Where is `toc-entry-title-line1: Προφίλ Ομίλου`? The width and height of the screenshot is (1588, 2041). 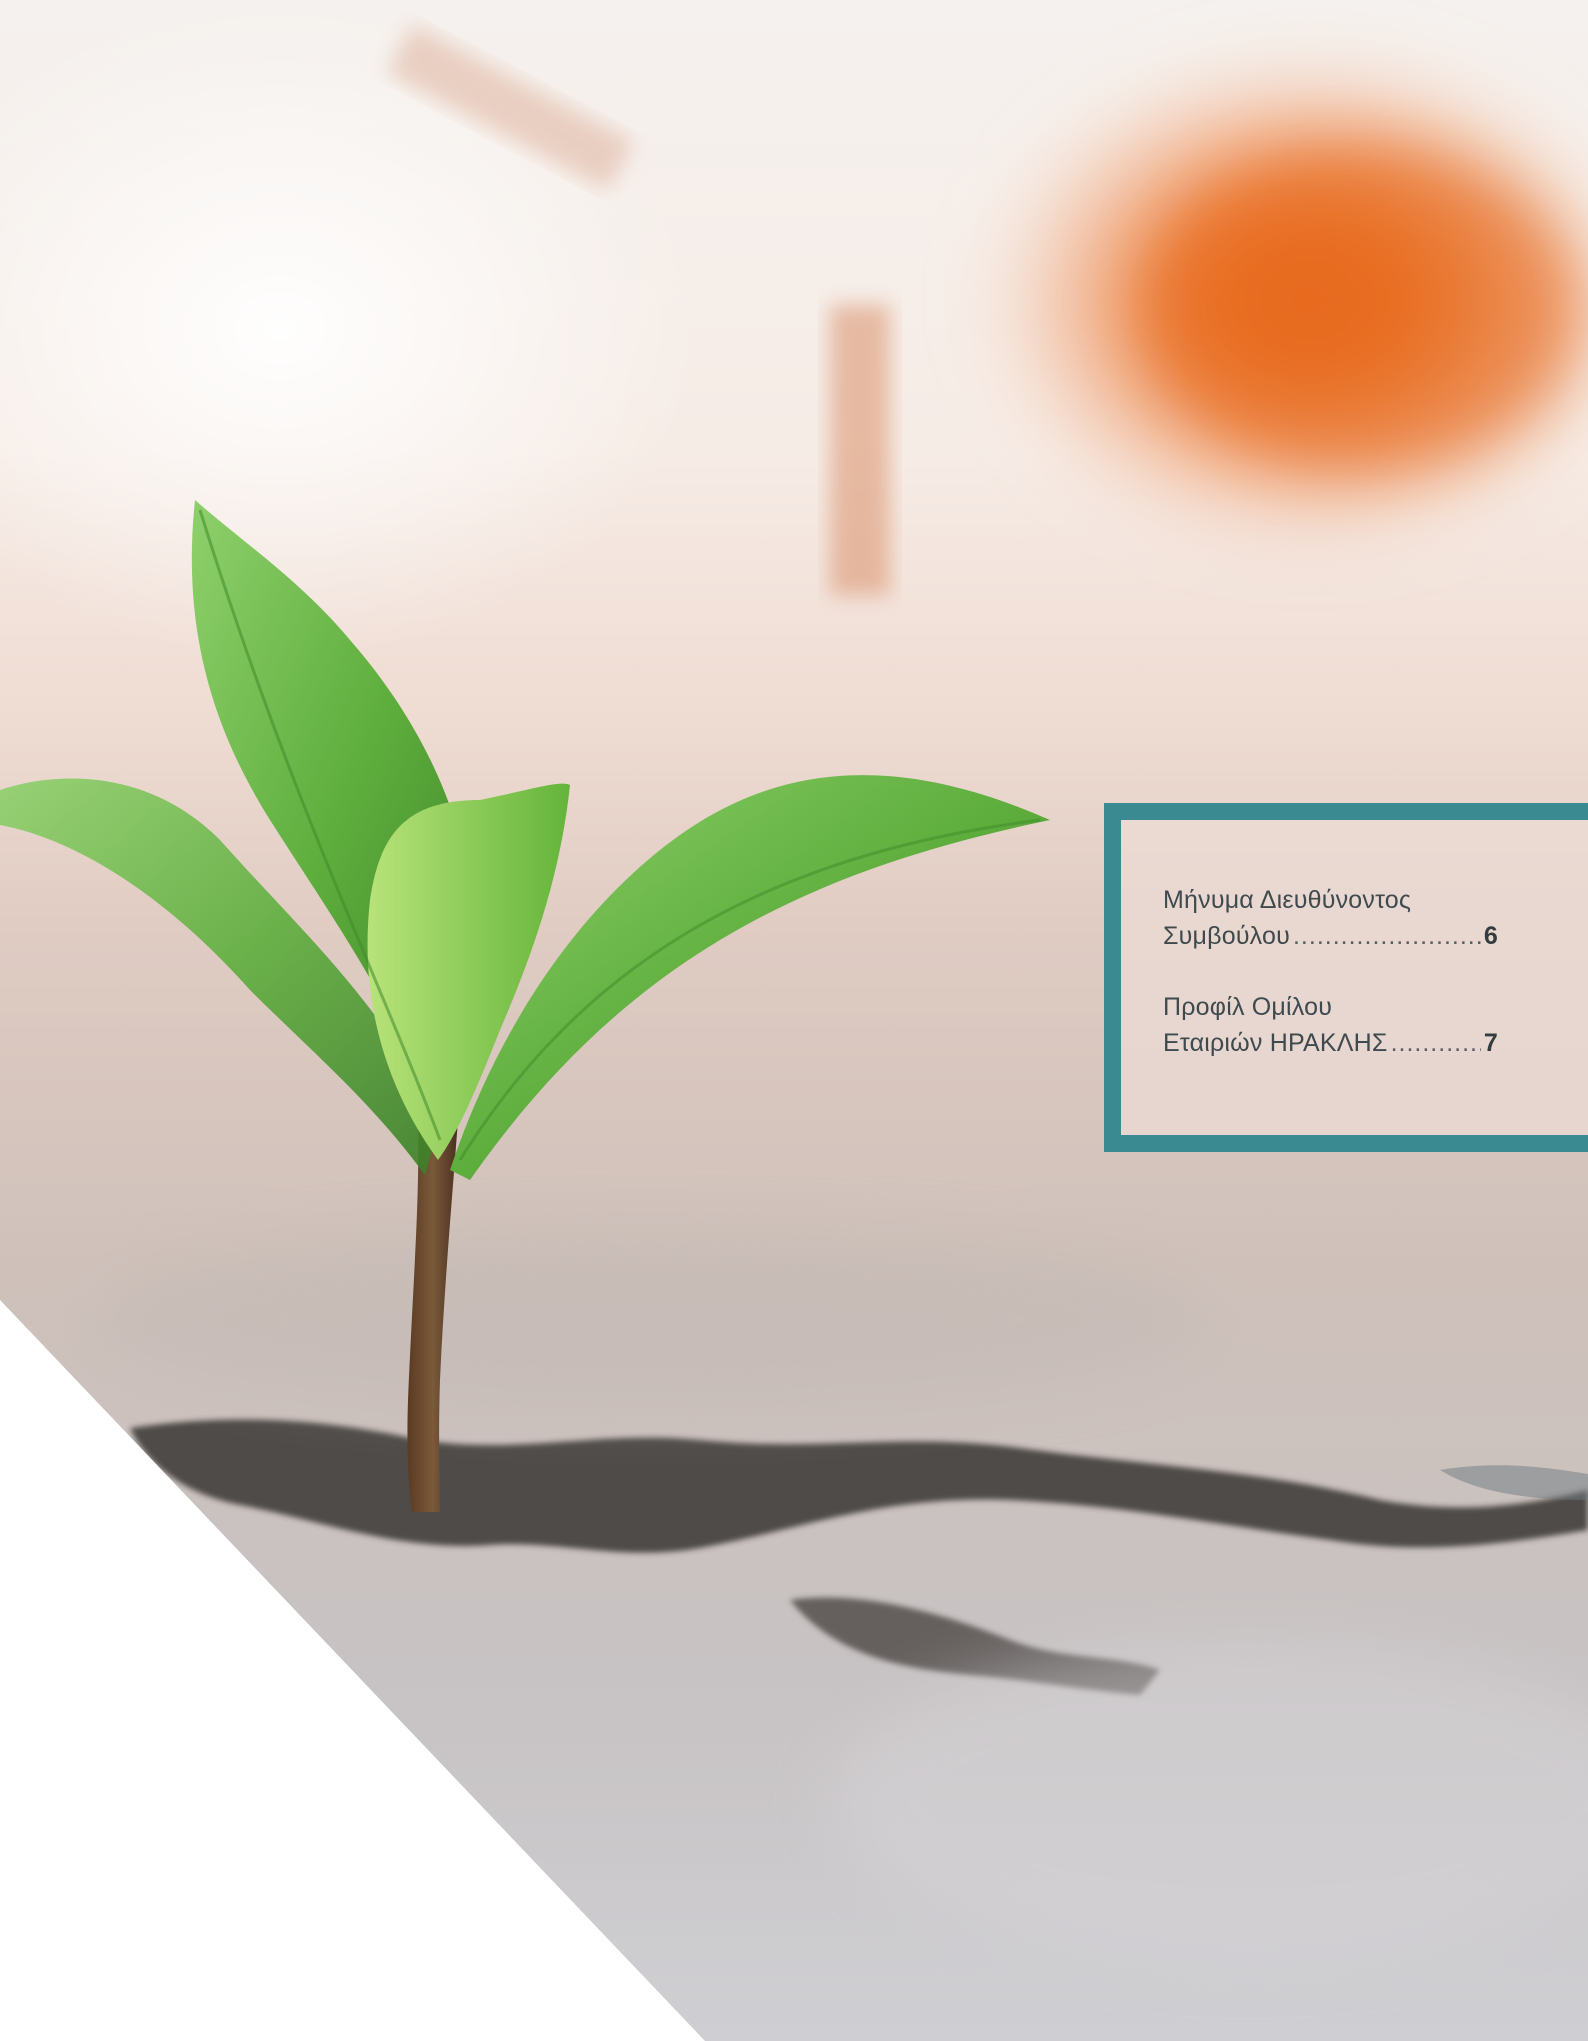 toc-entry-title-line1: Προφίλ Ομίλου is located at coordinates (1248, 1007).